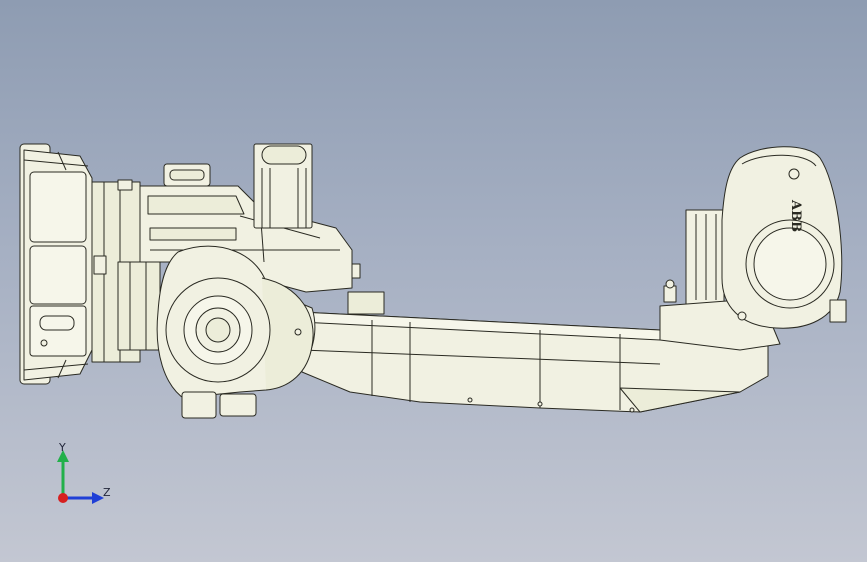 The image size is (867, 562). What do you see at coordinates (107, 492) in the screenshot?
I see `z-axis-label: Z` at bounding box center [107, 492].